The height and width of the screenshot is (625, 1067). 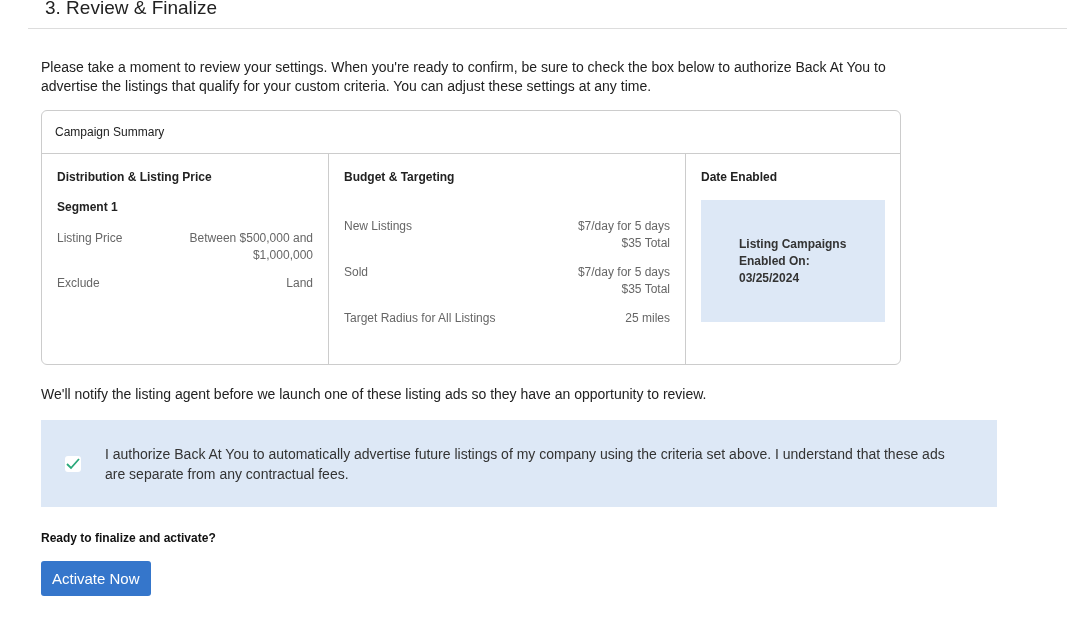 What do you see at coordinates (770, 278) in the screenshot?
I see `date-line: 03/25/2024` at bounding box center [770, 278].